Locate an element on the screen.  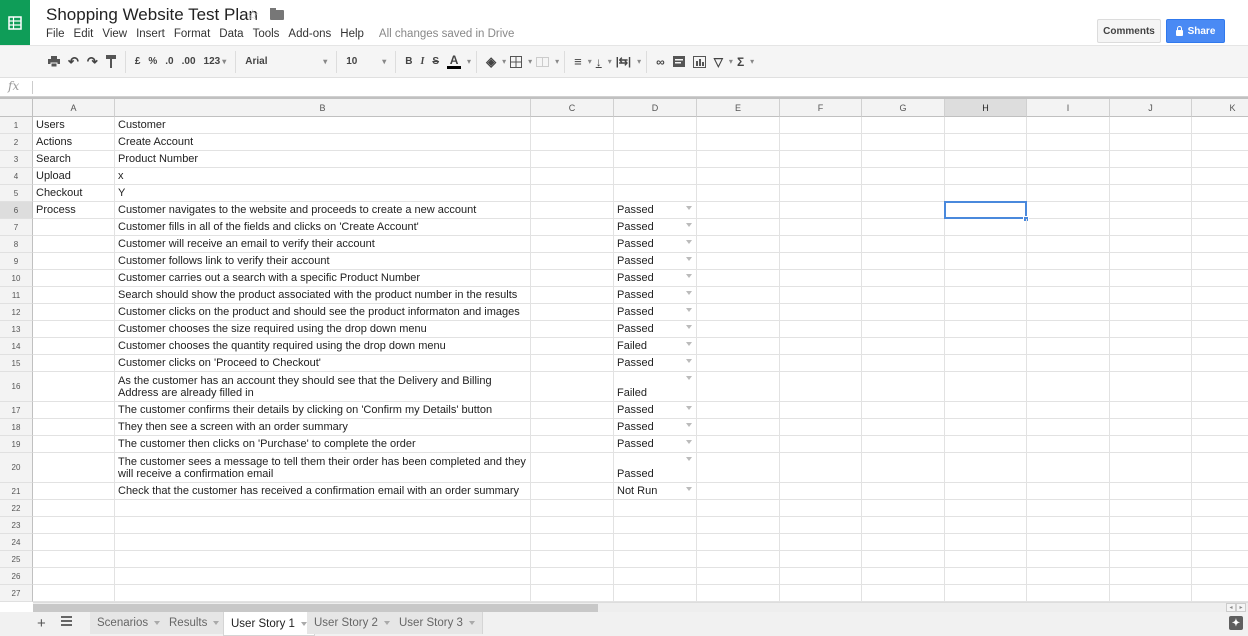
cell-c1 is located at coordinates (572, 125).